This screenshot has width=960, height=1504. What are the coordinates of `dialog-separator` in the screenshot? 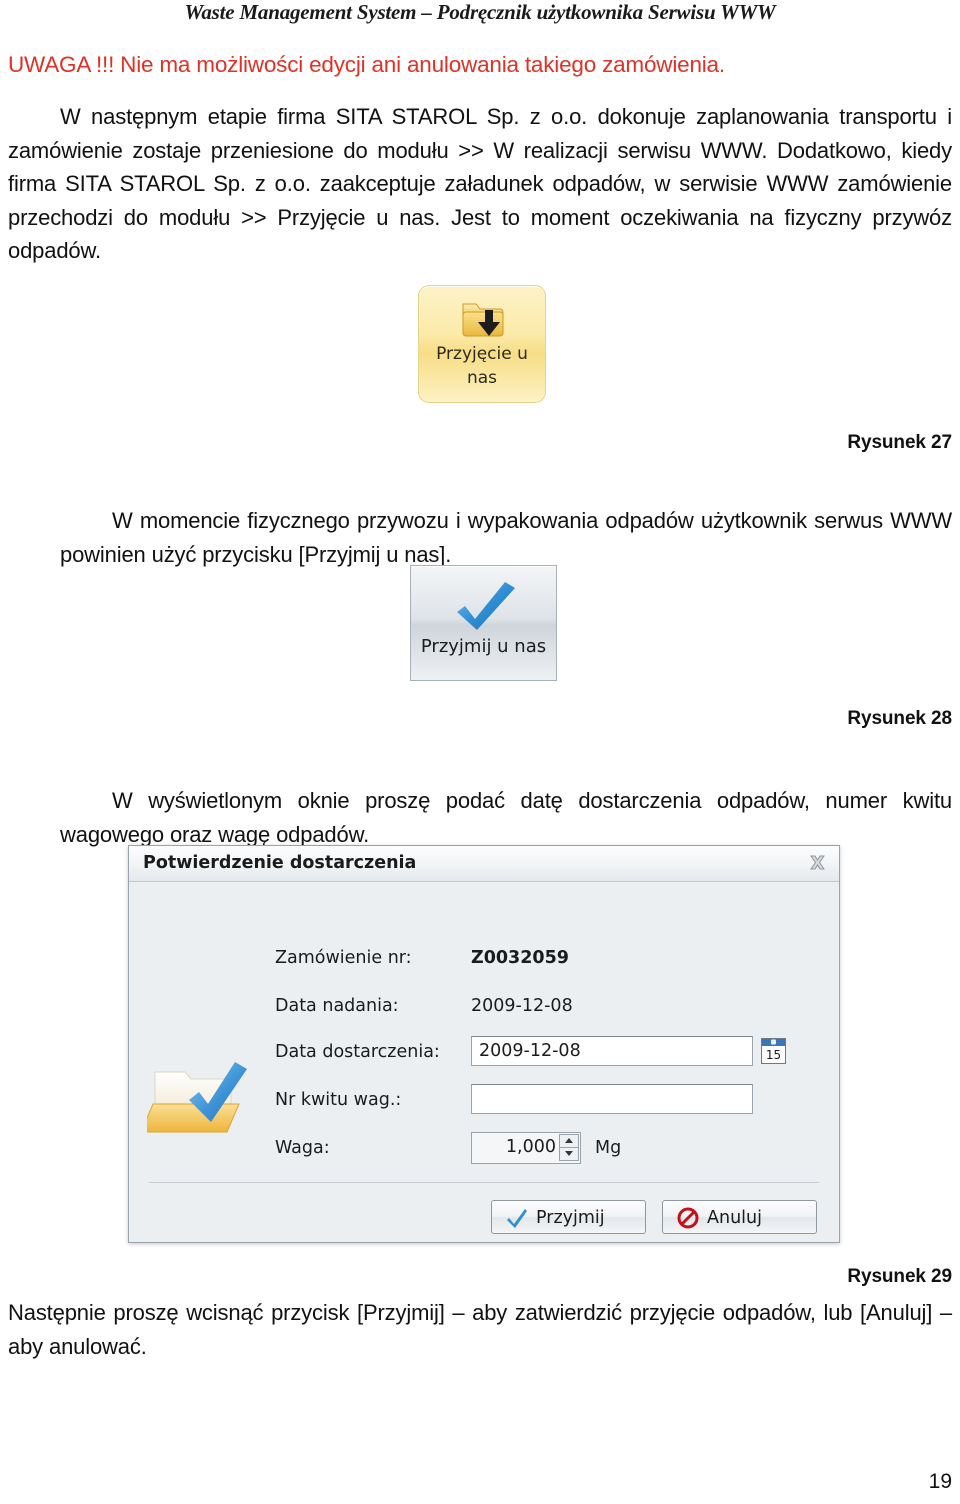 It's located at (484, 1182).